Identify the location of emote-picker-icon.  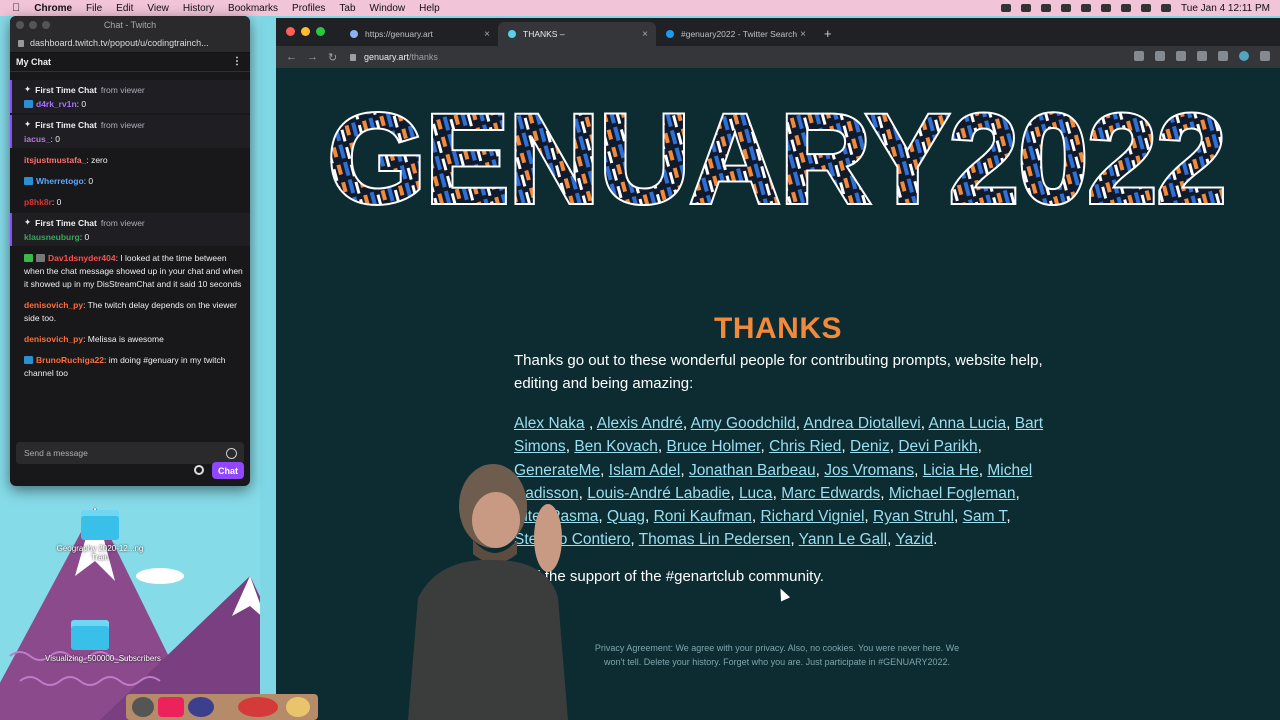
(231, 453).